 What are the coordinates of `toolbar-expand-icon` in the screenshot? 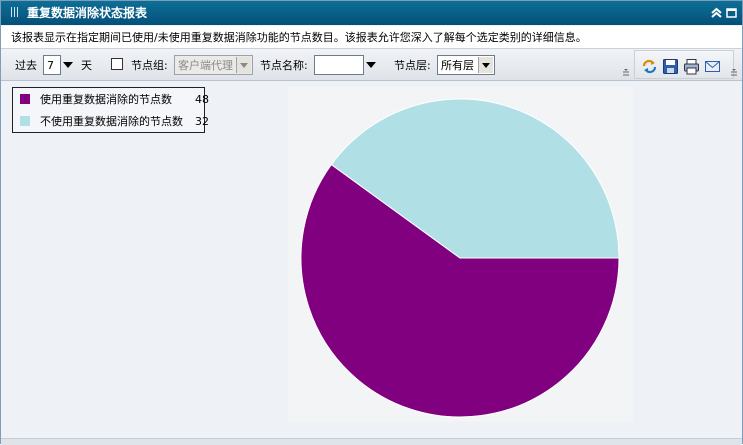 It's located at (626, 67).